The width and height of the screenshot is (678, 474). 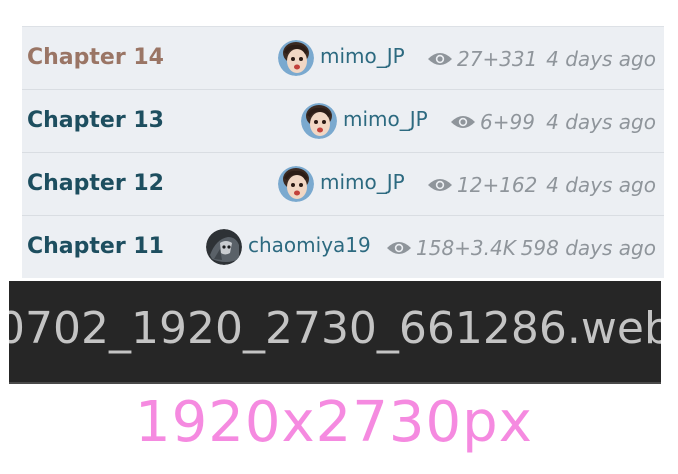 I want to click on chapter-row: Chapter 12 mimo_JP 12+162 4 days ago, so click(x=343, y=184).